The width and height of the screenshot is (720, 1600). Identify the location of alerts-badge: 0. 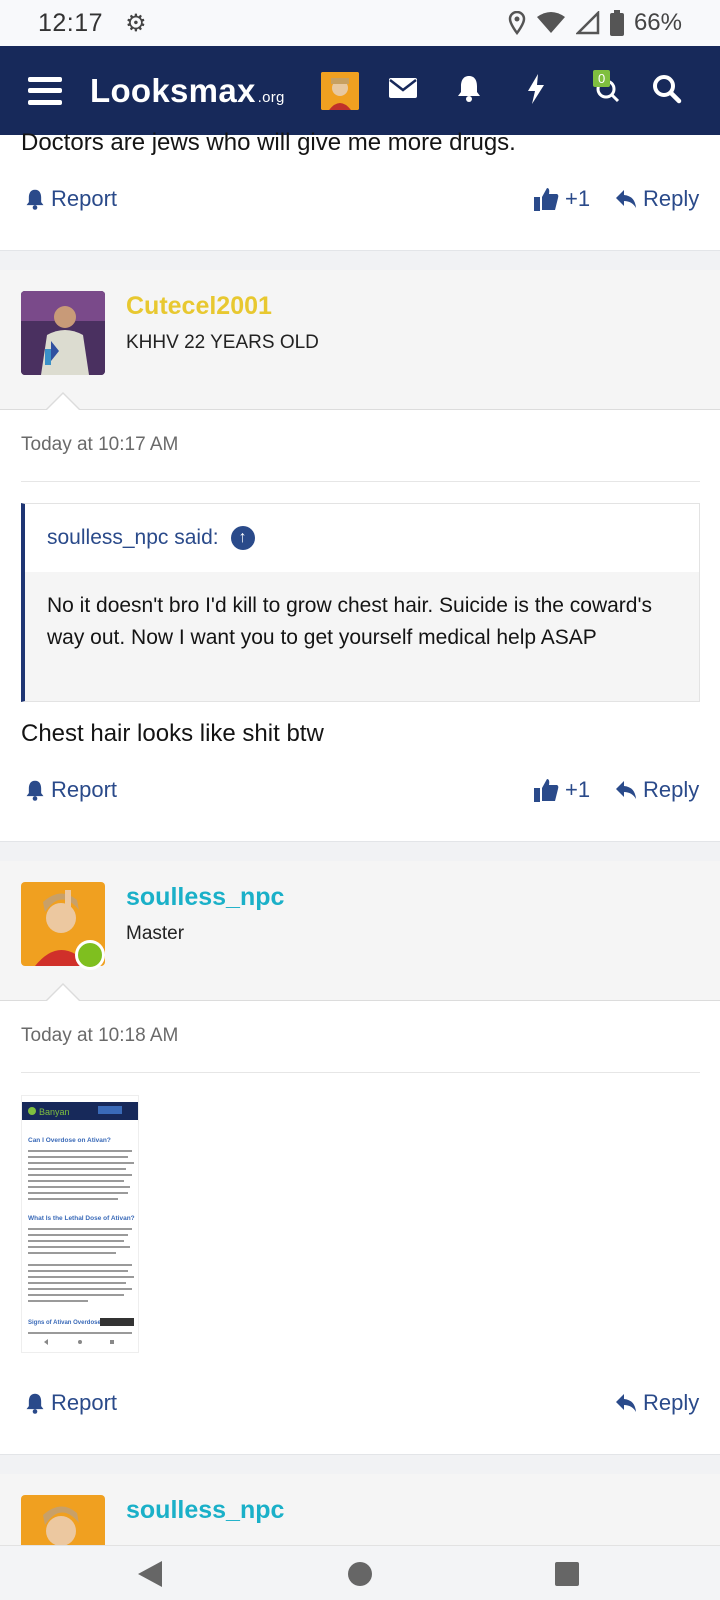
(602, 78).